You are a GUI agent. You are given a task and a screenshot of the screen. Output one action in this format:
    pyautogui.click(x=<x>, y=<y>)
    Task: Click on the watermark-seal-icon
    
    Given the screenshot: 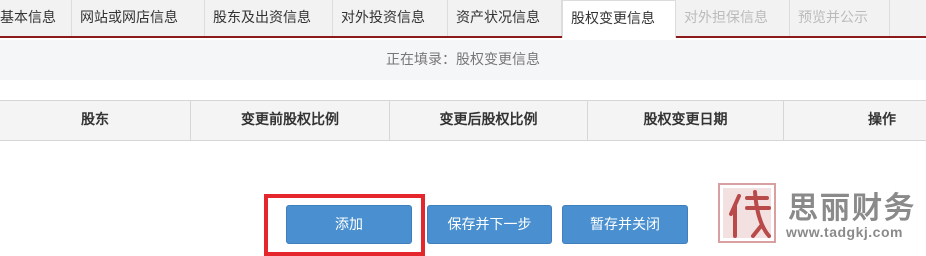 What is the action you would take?
    pyautogui.click(x=747, y=213)
    